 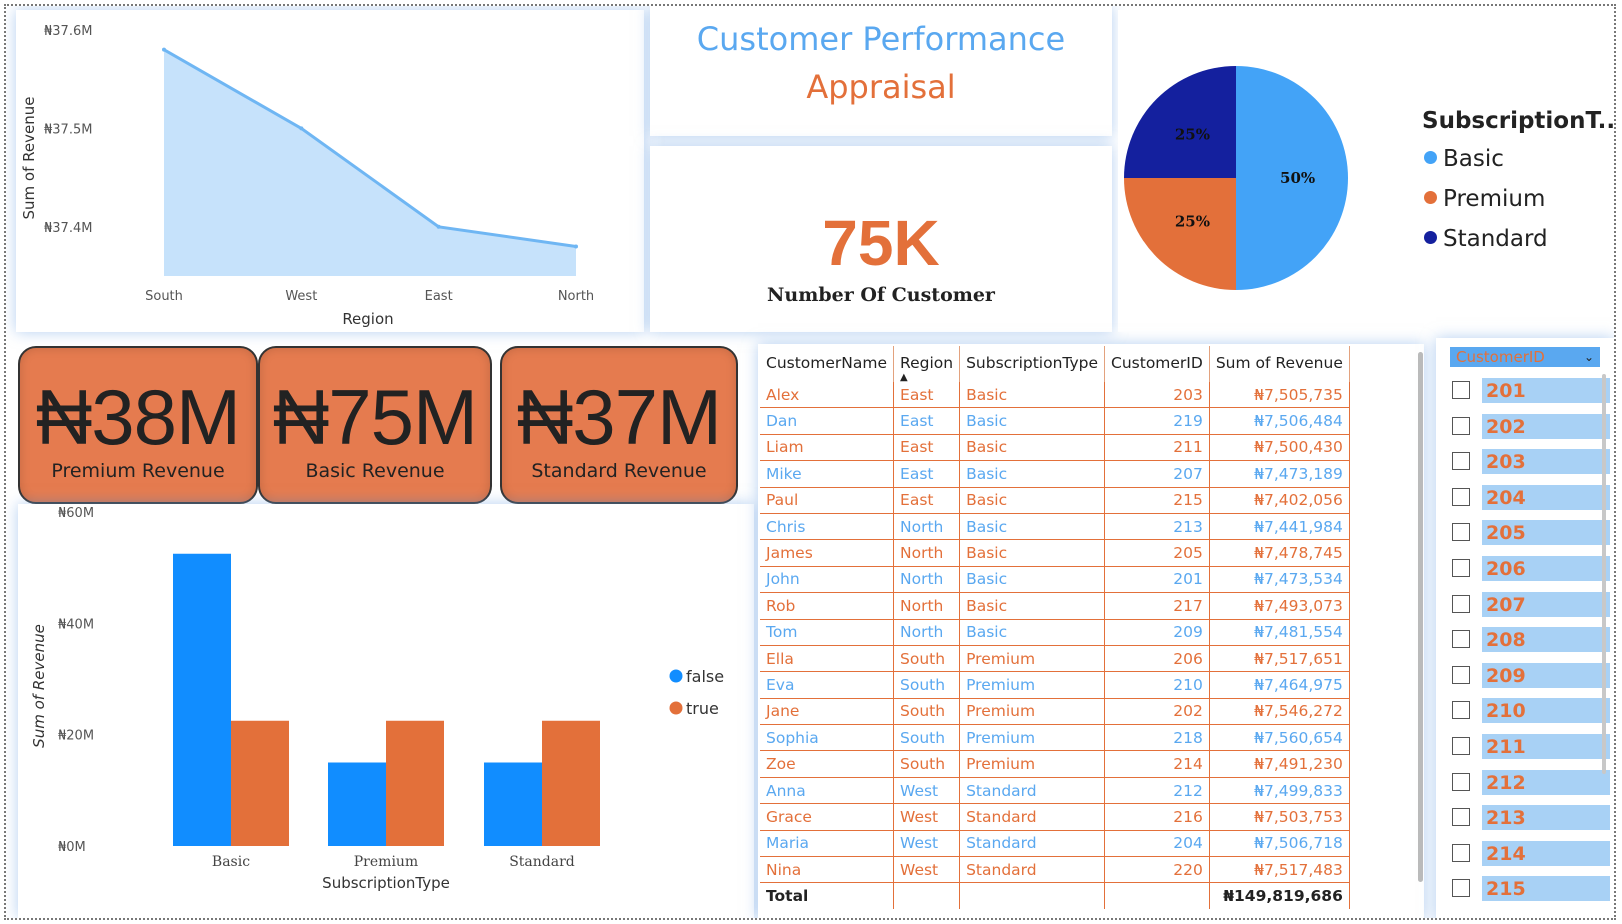 I want to click on table-row: Anna West Standard 212 ₦7,499,833, so click(x=1055, y=791).